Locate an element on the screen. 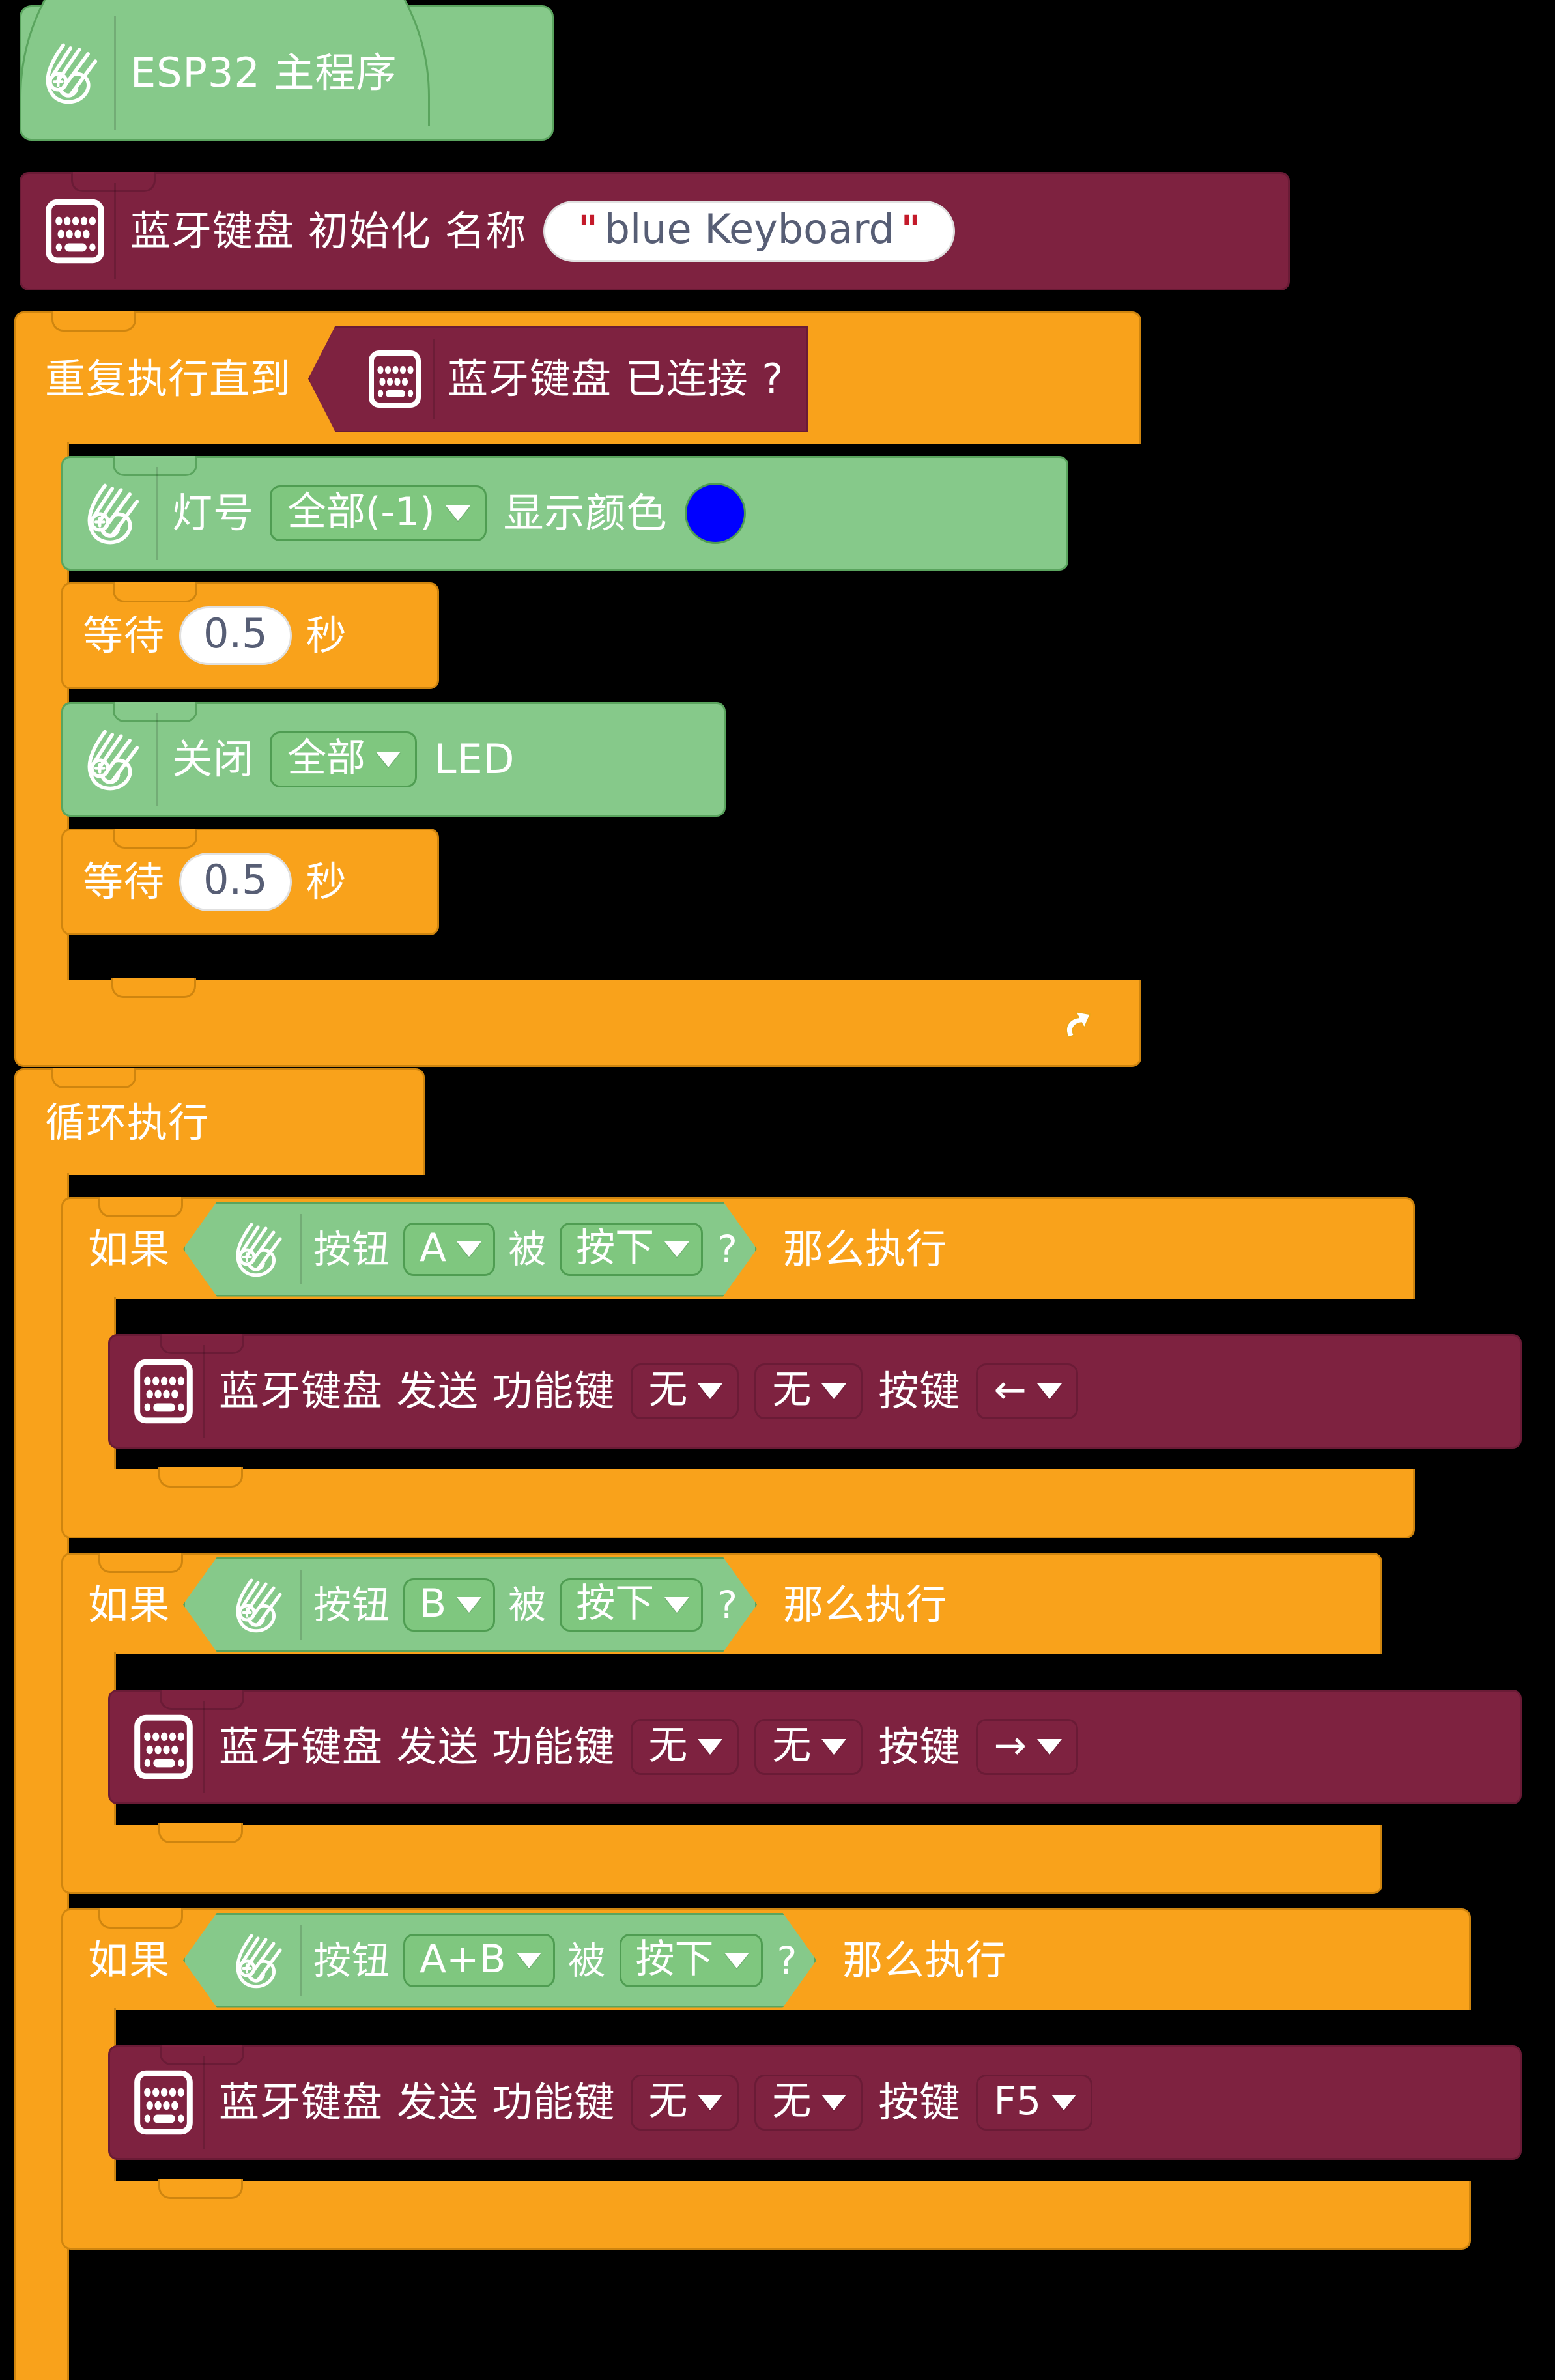 This screenshot has width=1555, height=2380. key-dropdown-3: F5 is located at coordinates (1034, 2103).